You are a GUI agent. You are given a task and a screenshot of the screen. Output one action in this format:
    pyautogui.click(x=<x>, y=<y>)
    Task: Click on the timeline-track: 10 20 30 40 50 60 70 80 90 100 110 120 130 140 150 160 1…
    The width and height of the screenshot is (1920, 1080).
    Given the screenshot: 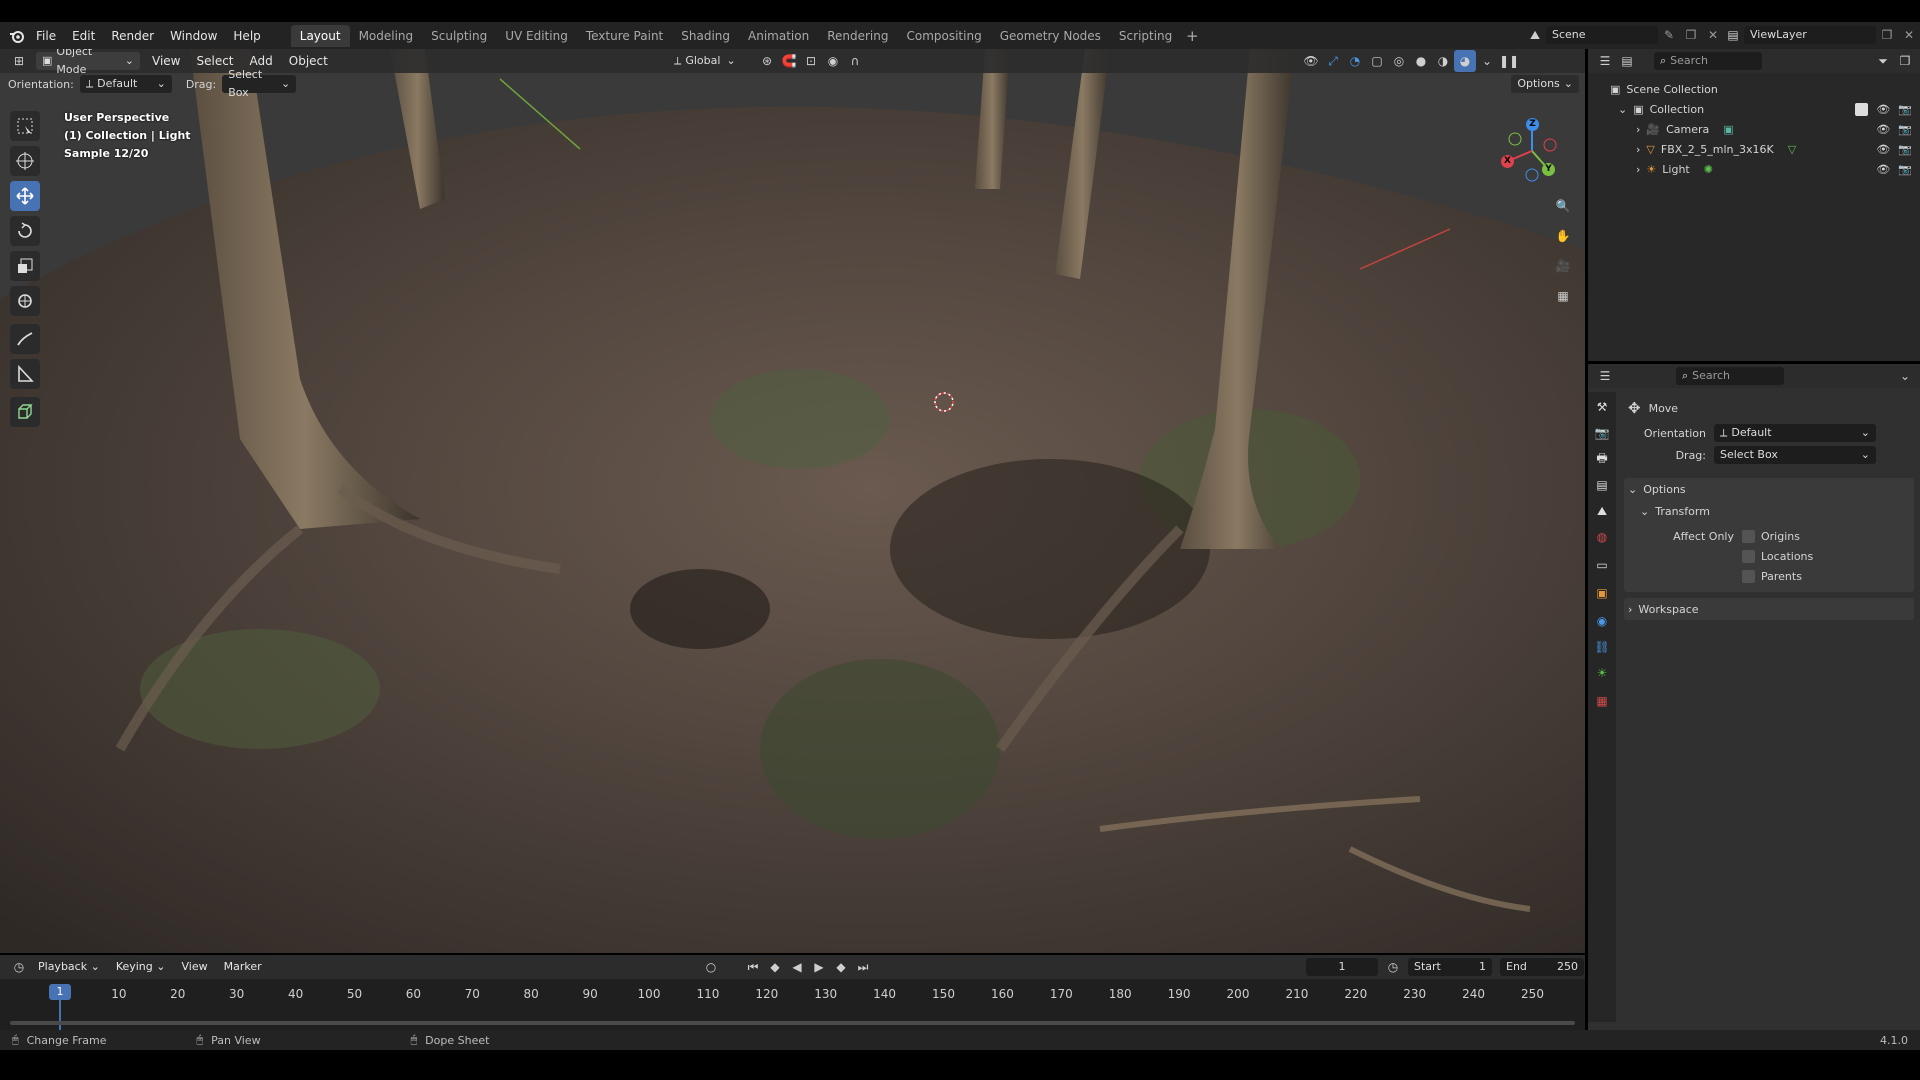 What is the action you would take?
    pyautogui.click(x=792, y=1004)
    